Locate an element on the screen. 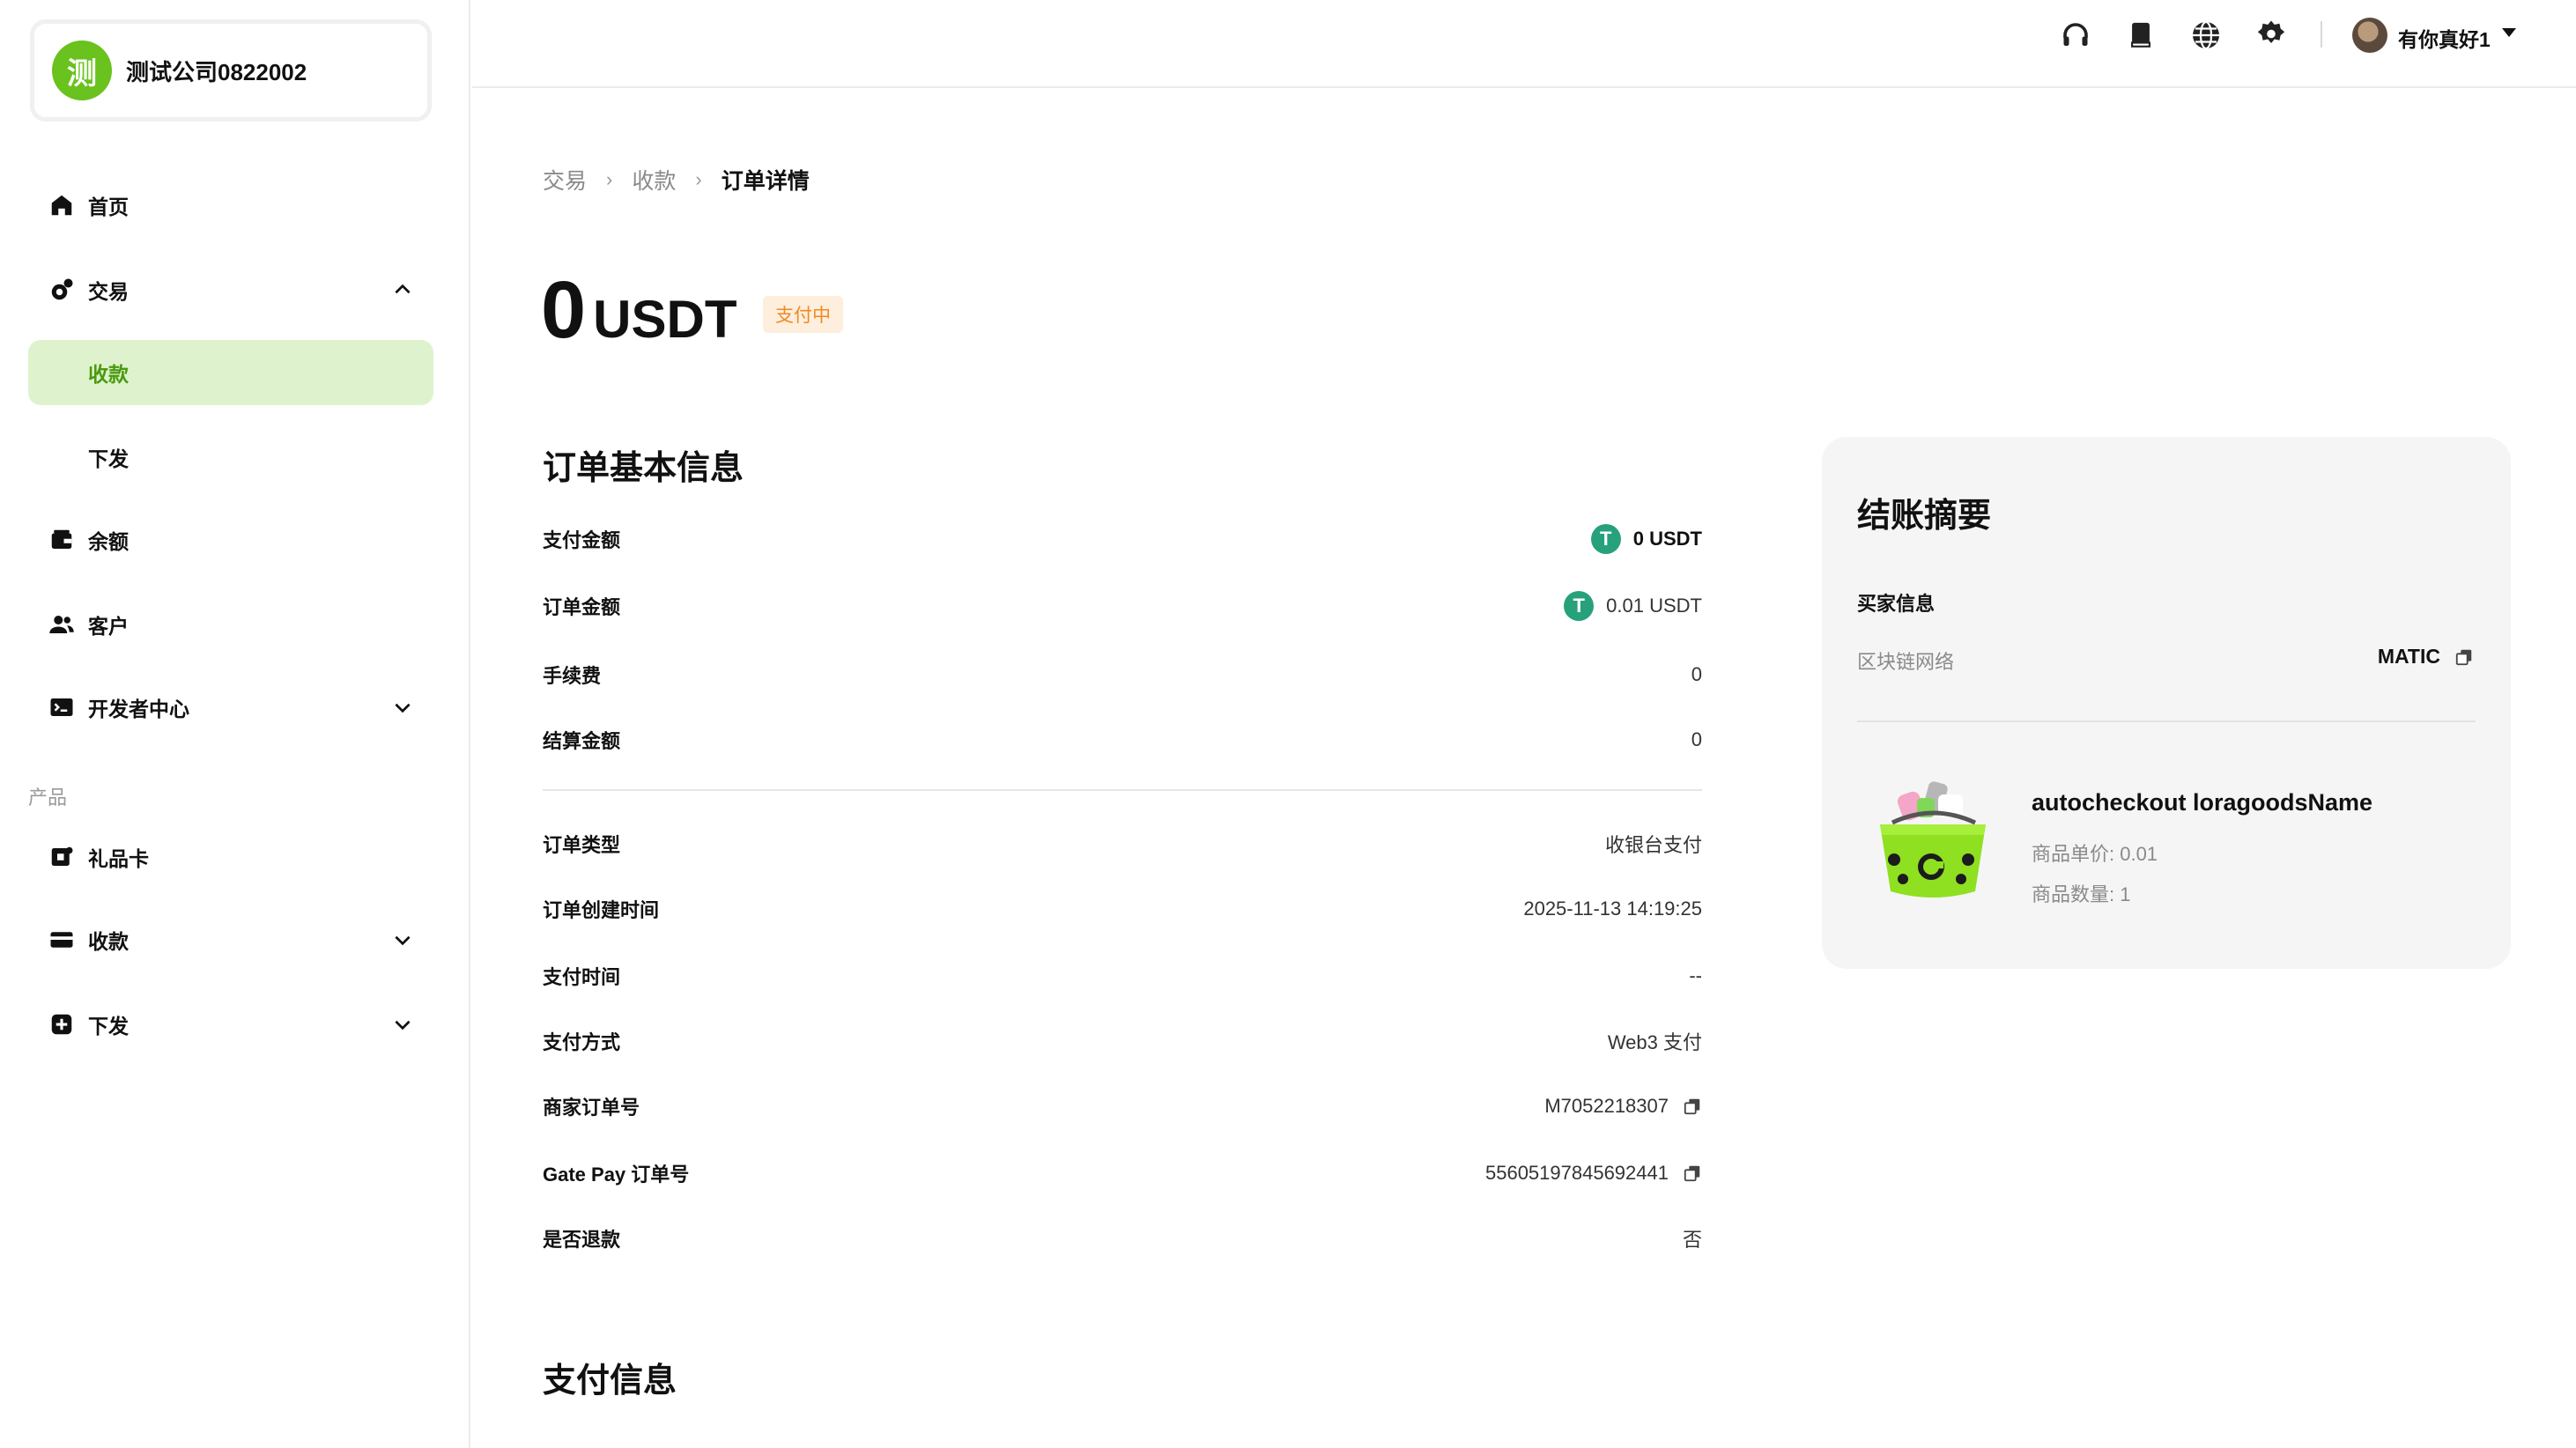 This screenshot has height=1448, width=2576. row-label: 支付时间 is located at coordinates (582, 977).